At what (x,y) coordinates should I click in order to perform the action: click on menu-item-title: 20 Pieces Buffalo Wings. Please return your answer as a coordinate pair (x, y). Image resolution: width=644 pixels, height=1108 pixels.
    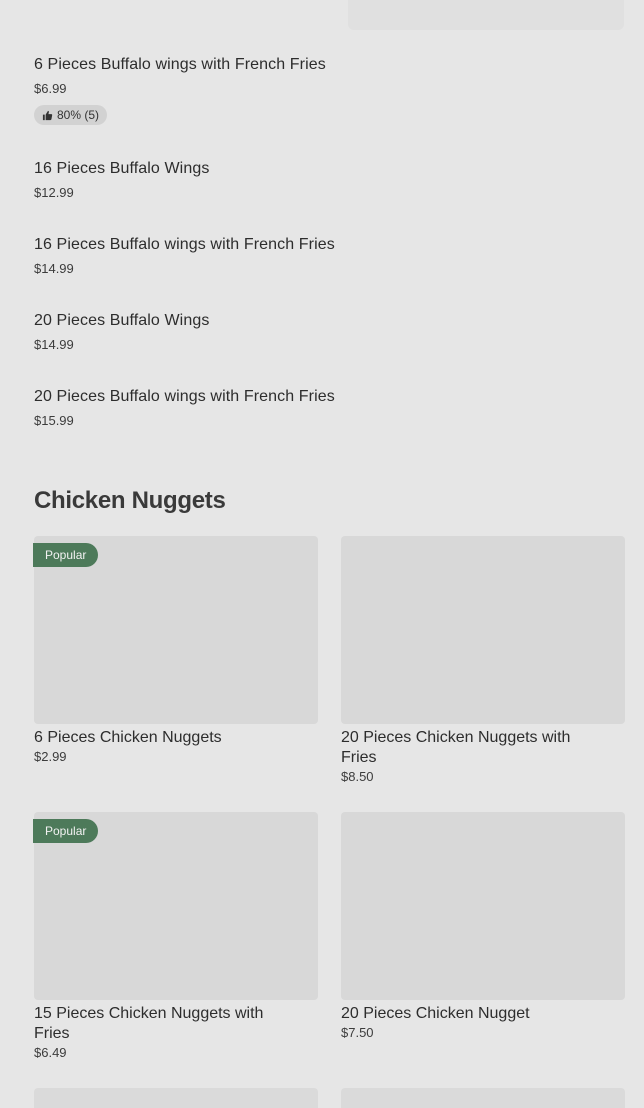
    Looking at the image, I should click on (122, 320).